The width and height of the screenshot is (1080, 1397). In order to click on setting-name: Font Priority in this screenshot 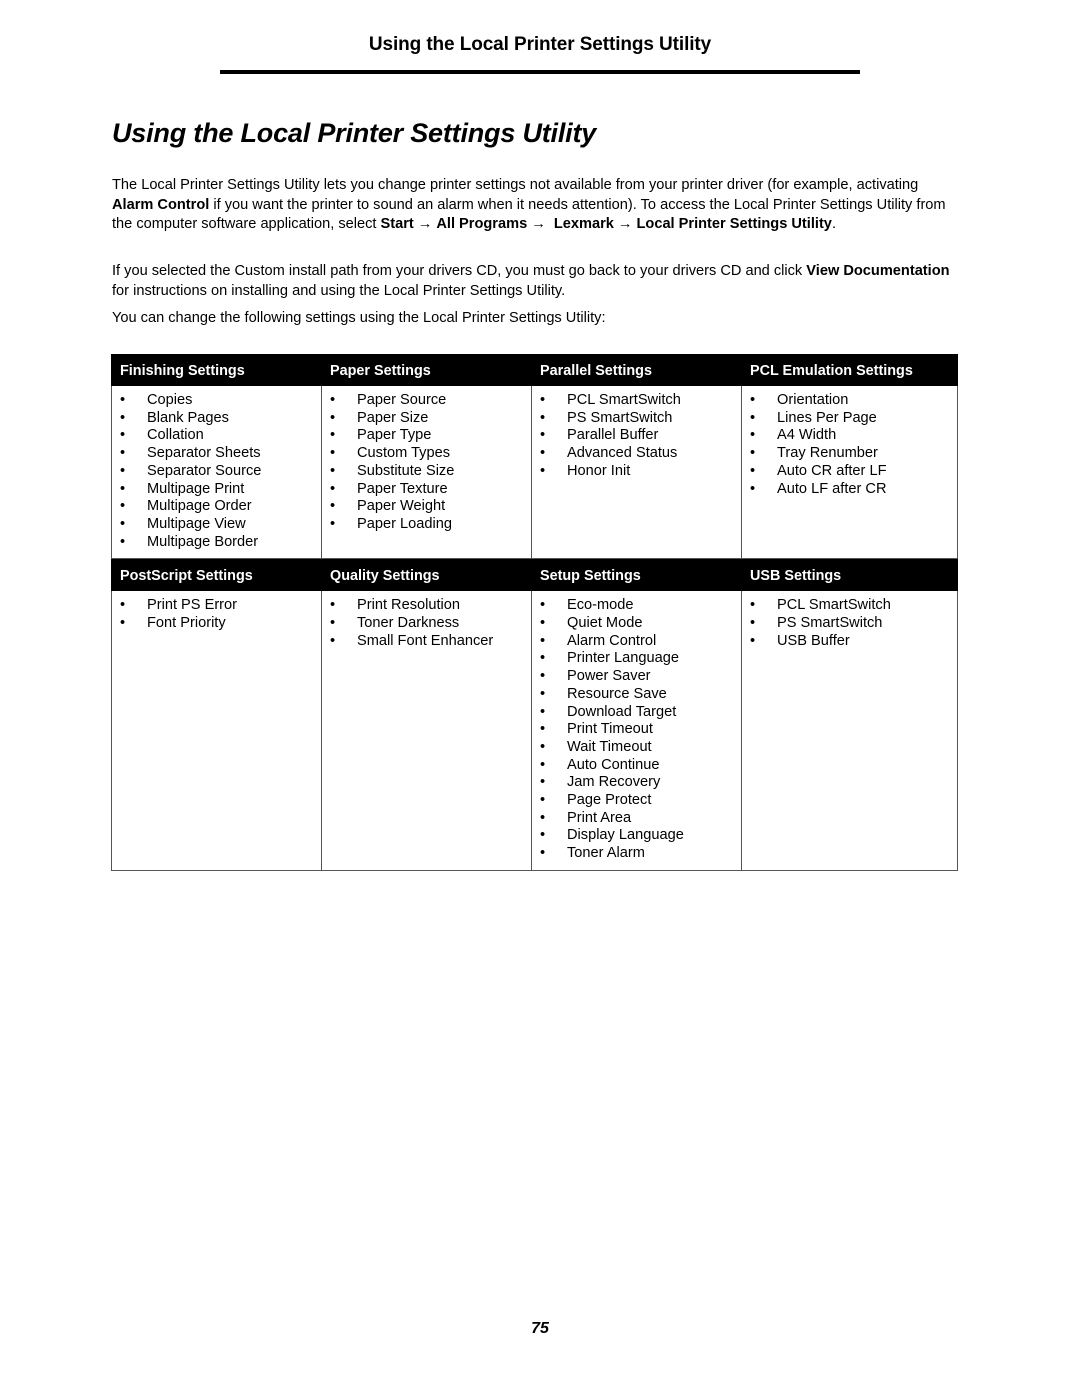, I will do `click(186, 623)`.